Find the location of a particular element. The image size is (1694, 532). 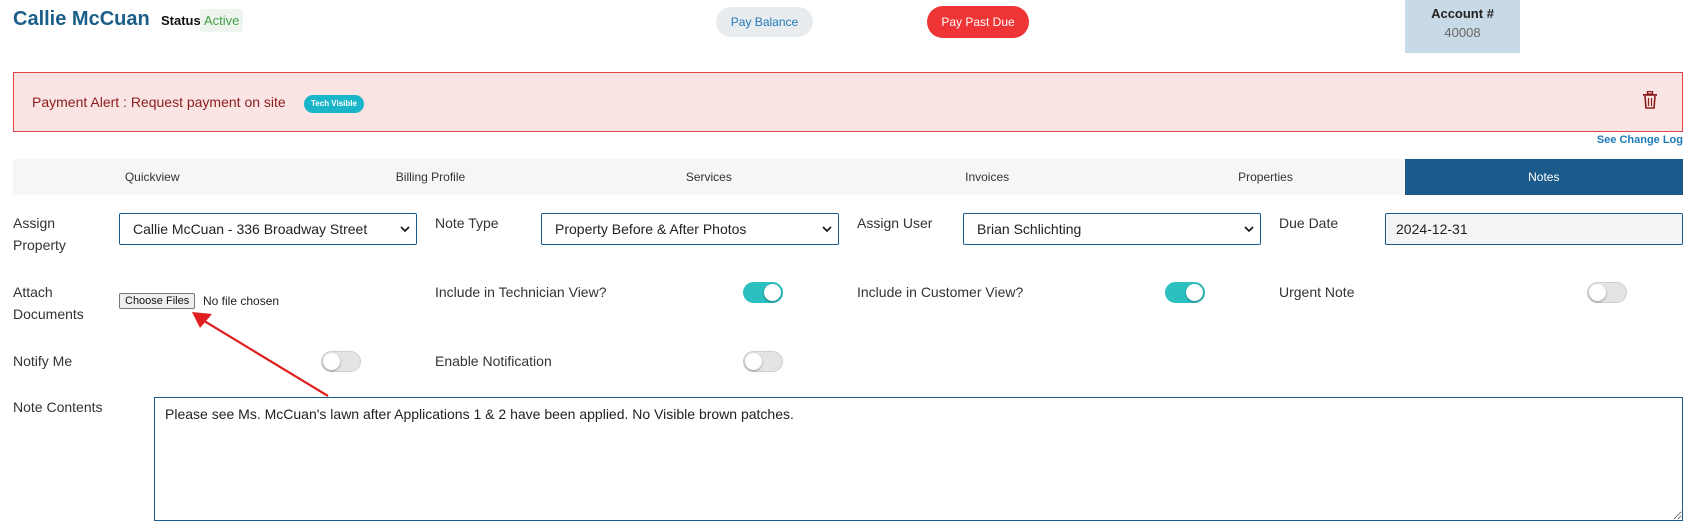

assign-property-select: Callie McCuan - 336 Broadway Street is located at coordinates (268, 229).